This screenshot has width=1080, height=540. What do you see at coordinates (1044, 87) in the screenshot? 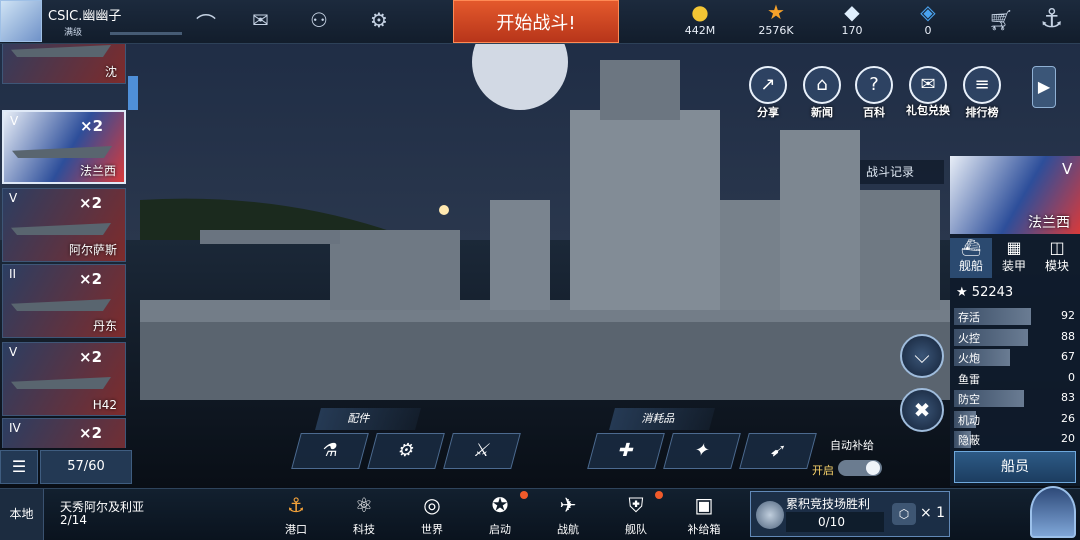
I see `menu-expand-chevron-icon: ▶` at bounding box center [1044, 87].